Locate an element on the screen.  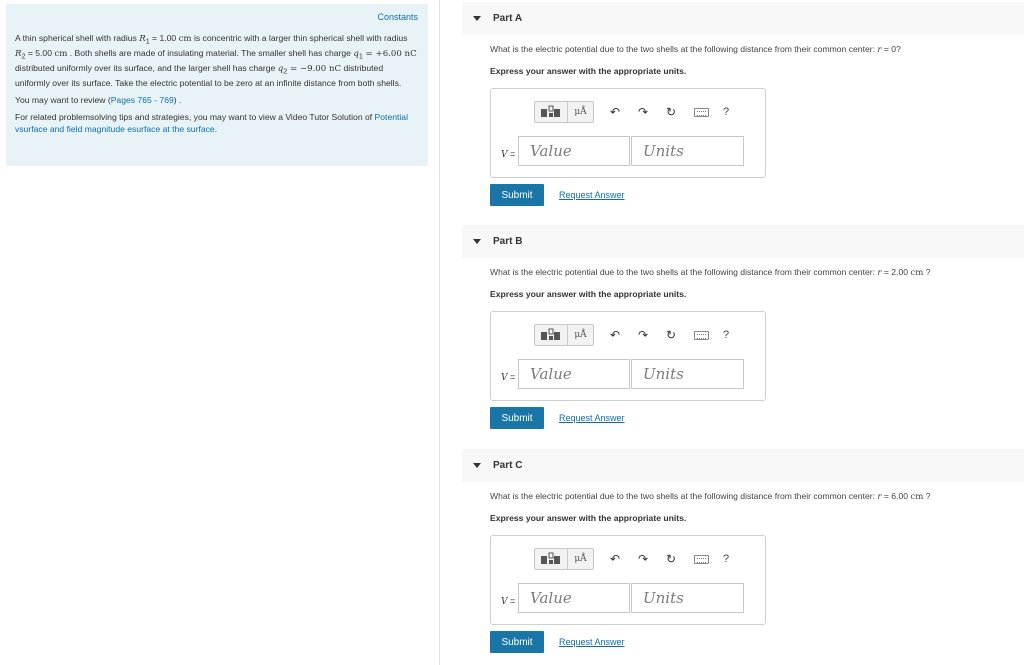
q1-value: = +6.00 nC is located at coordinates (389, 54).